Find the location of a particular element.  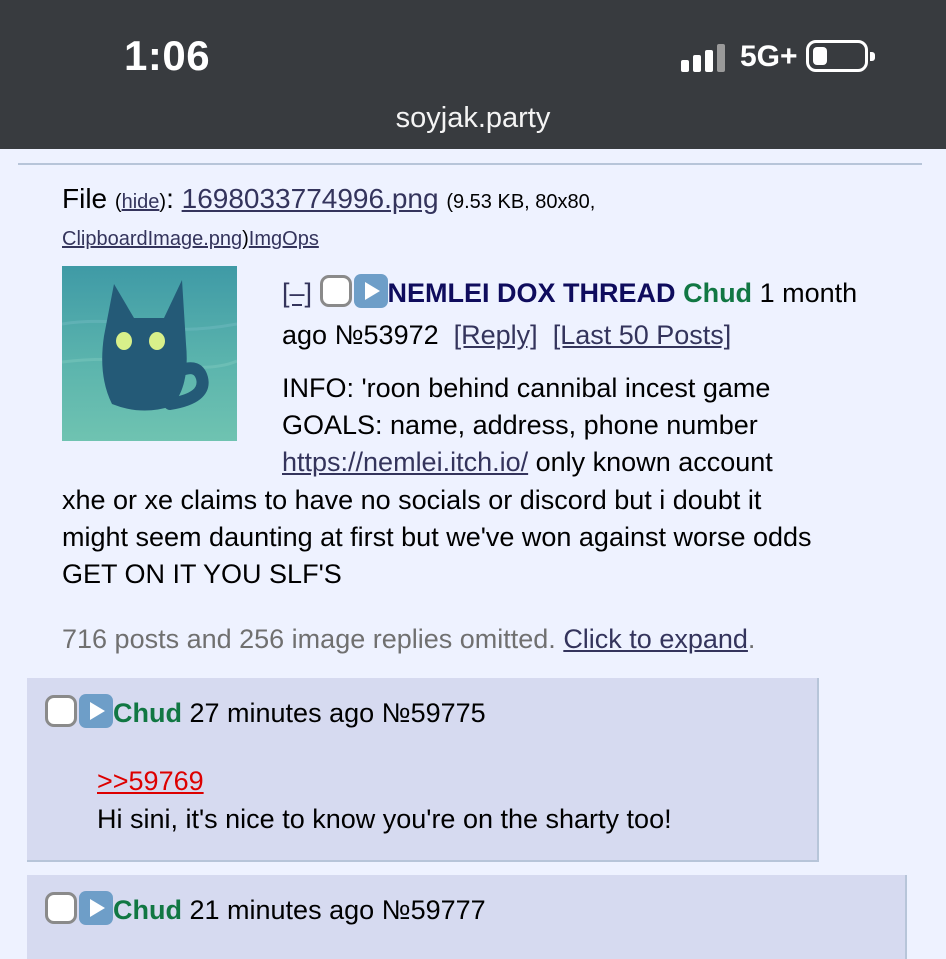

post-time: 27 minutes ago is located at coordinates (282, 713).